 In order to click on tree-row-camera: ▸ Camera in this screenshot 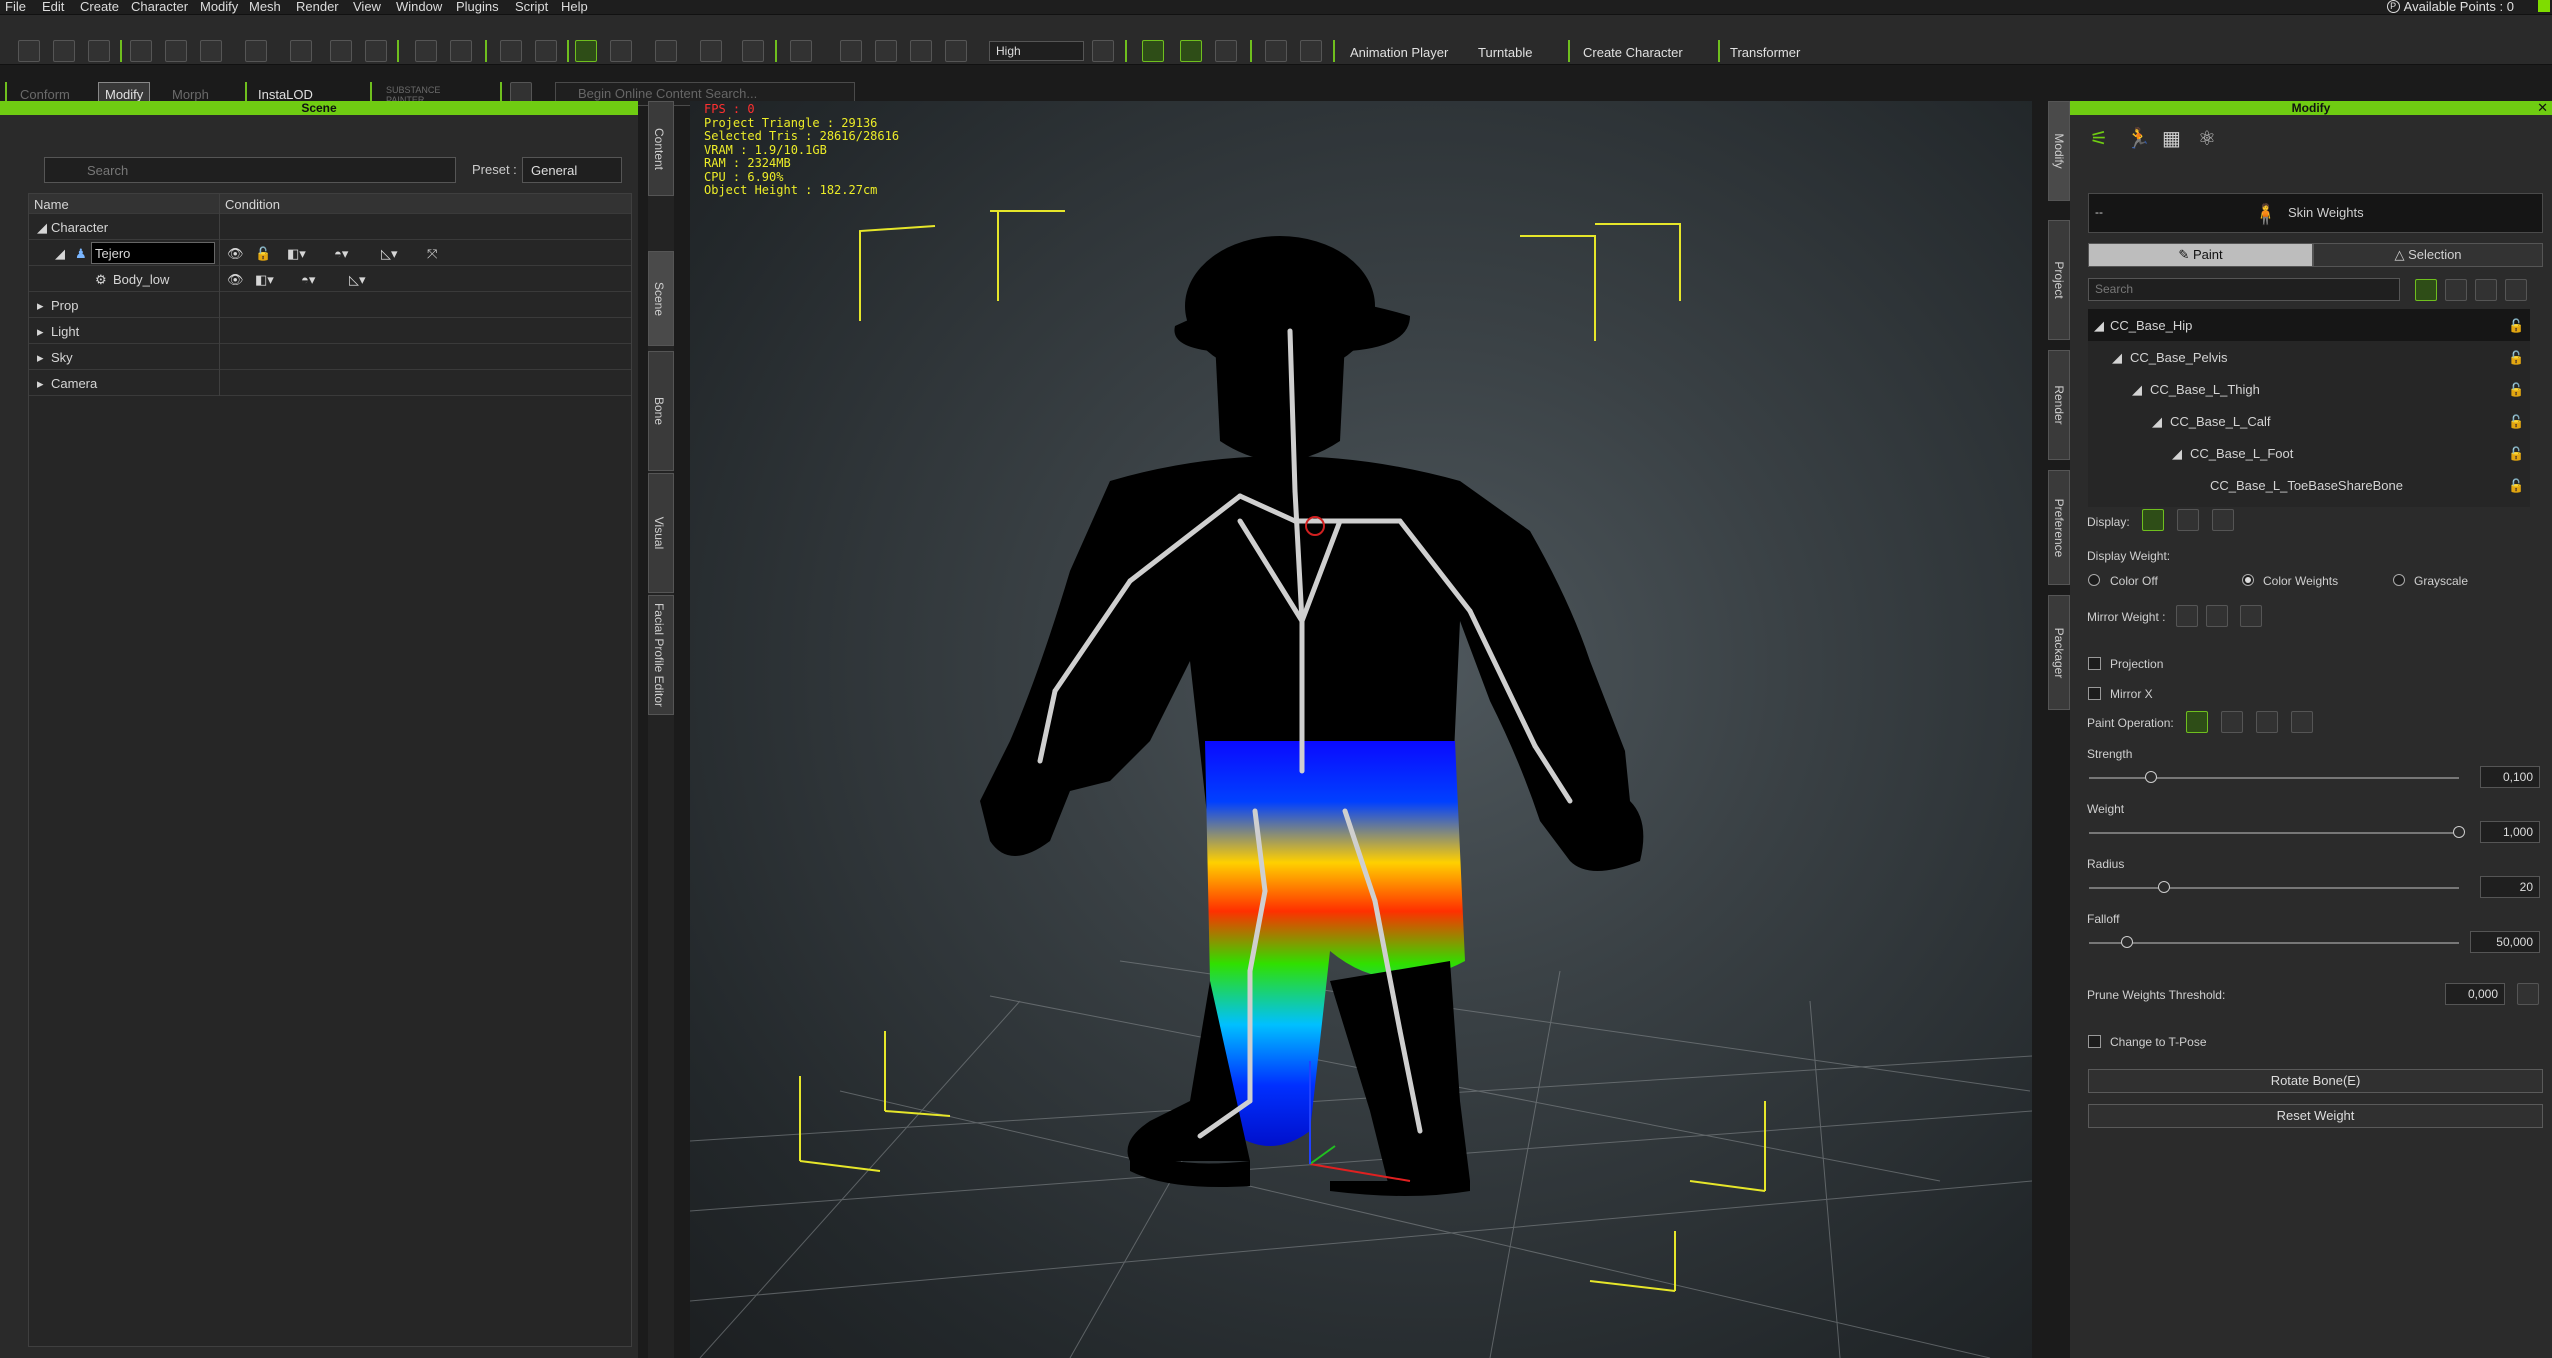, I will do `click(330, 383)`.